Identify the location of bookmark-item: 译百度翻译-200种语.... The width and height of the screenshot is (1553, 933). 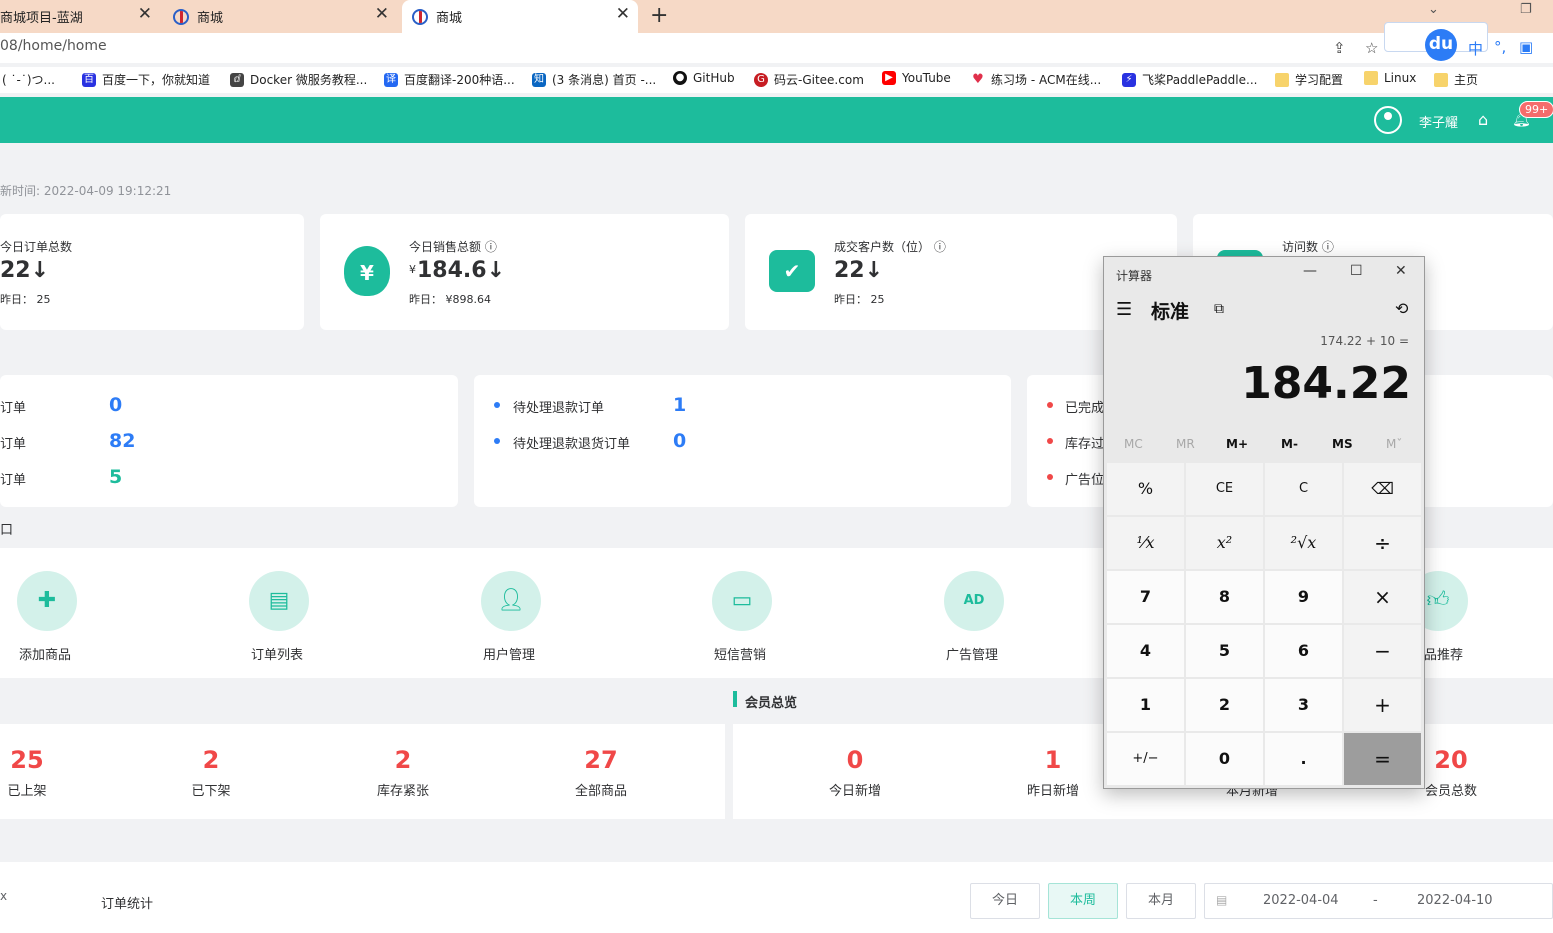
(449, 79).